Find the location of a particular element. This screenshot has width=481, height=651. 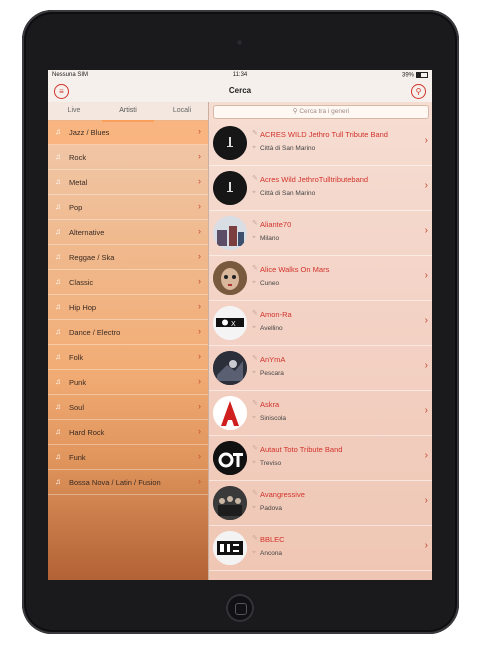

artist-city: Treviso is located at coordinates (271, 463).